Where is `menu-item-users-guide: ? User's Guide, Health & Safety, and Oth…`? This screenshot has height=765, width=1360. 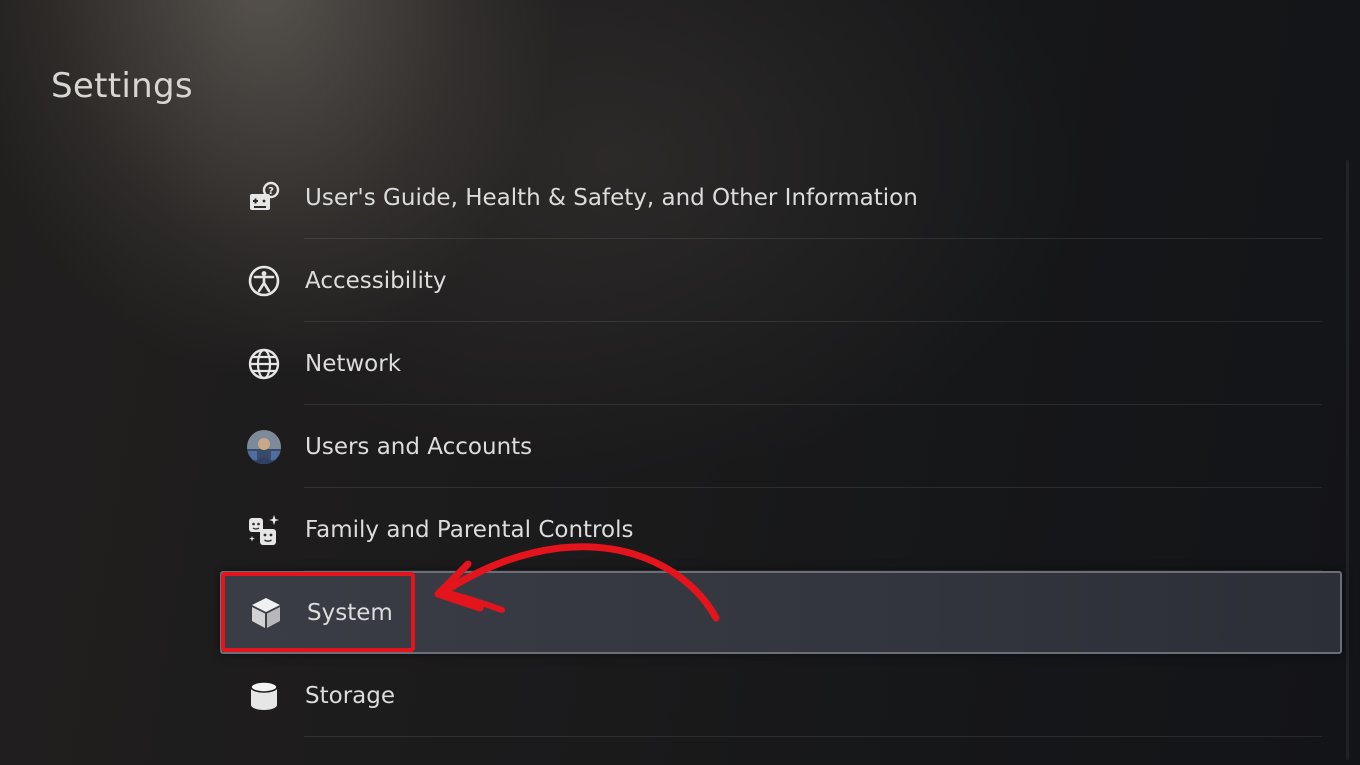 menu-item-users-guide: ? User's Guide, Health & Safety, and Oth… is located at coordinates (781, 197).